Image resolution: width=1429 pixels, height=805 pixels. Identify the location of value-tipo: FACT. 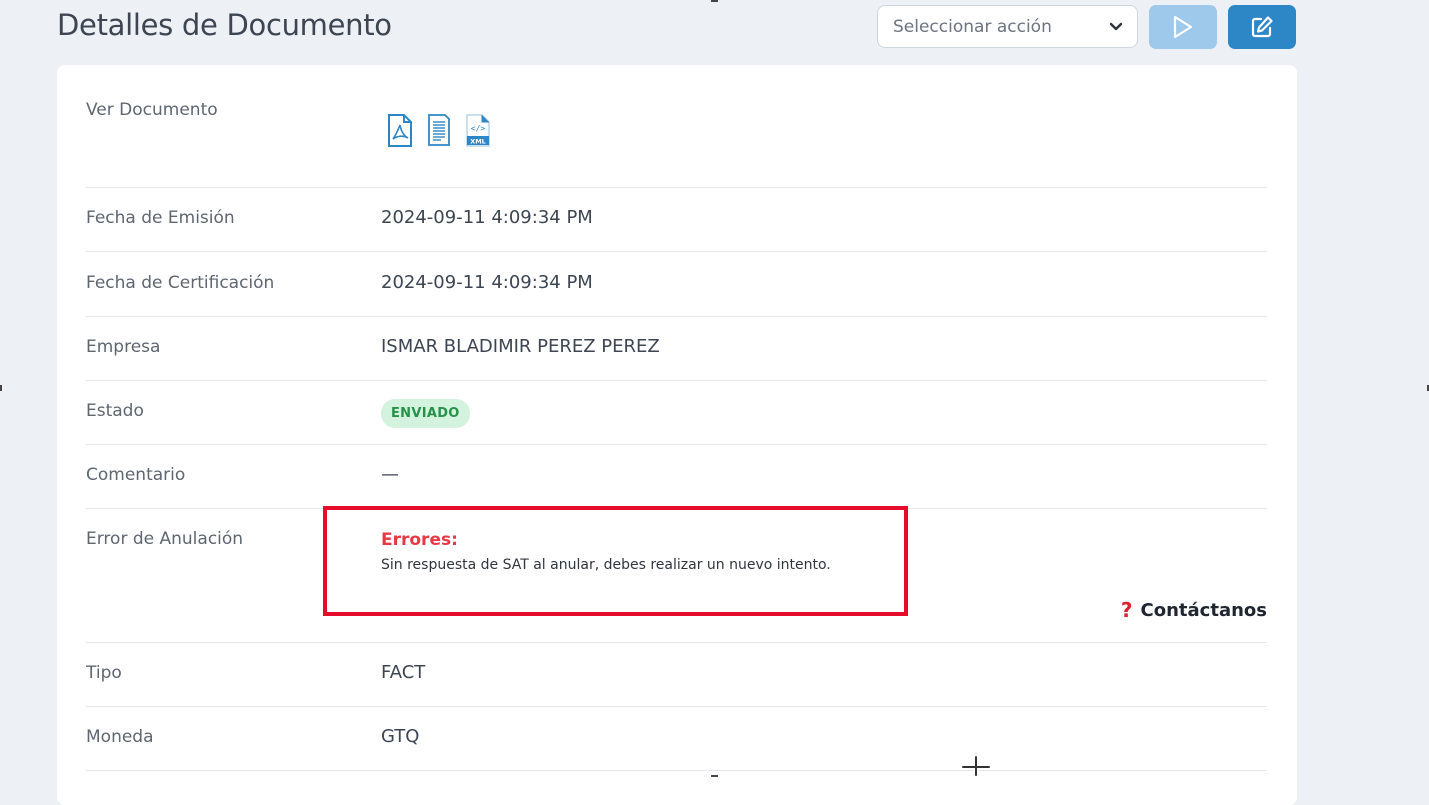
(403, 672).